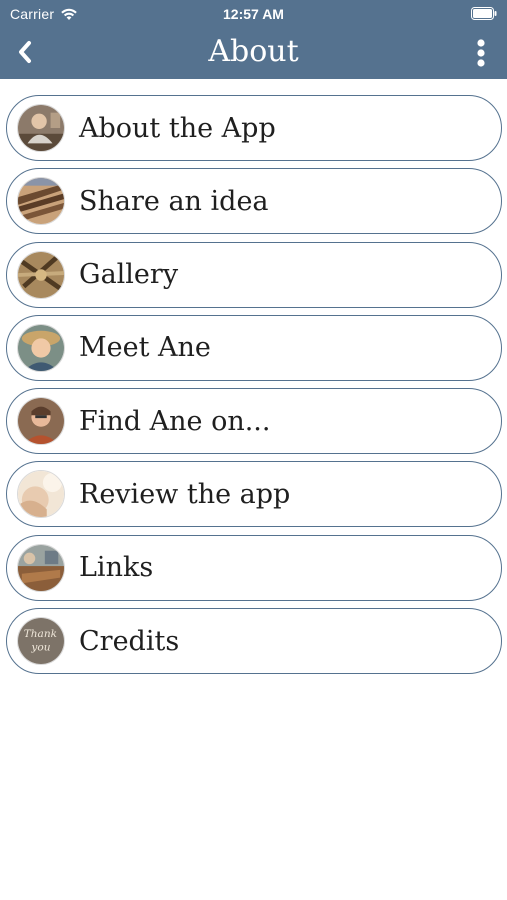 The height and width of the screenshot is (900, 507). I want to click on menu-item-label: Links, so click(116, 568).